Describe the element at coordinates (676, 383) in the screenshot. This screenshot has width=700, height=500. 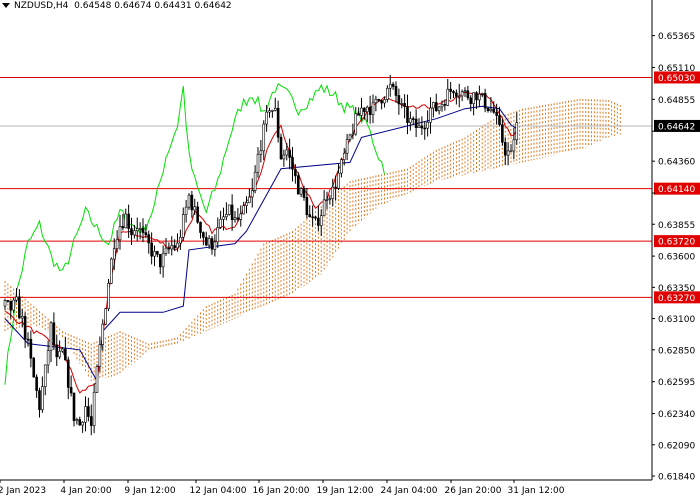
I see `price-tick-label: 0.62595` at that location.